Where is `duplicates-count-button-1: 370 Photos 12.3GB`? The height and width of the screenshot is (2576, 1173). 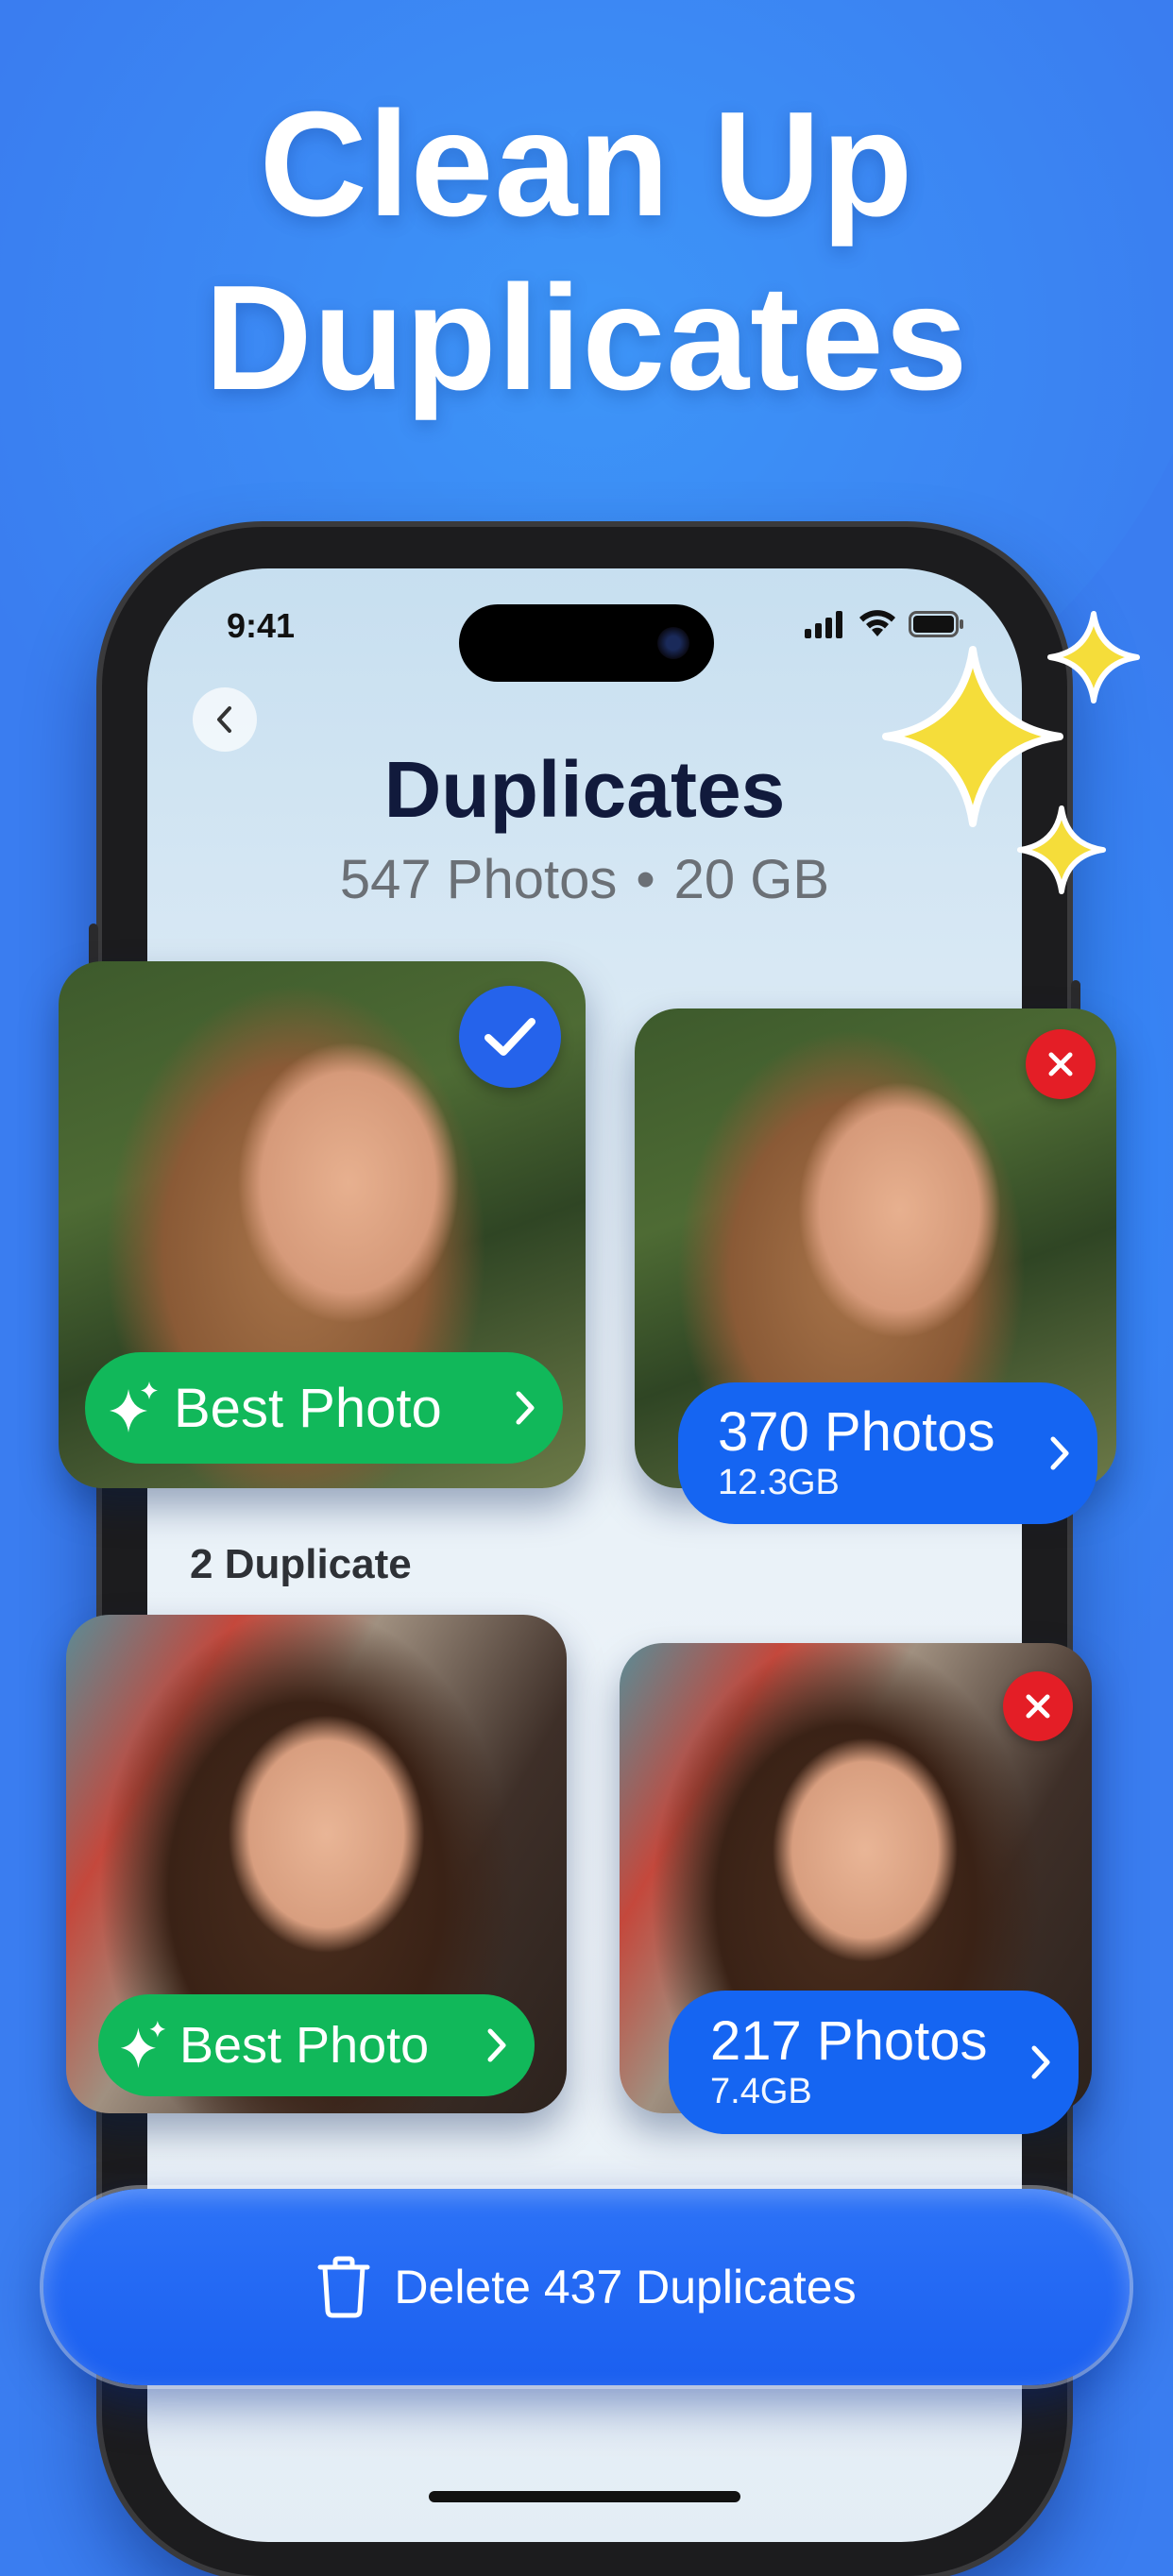
duplicates-count-button-1: 370 Photos 12.3GB is located at coordinates (887, 1453).